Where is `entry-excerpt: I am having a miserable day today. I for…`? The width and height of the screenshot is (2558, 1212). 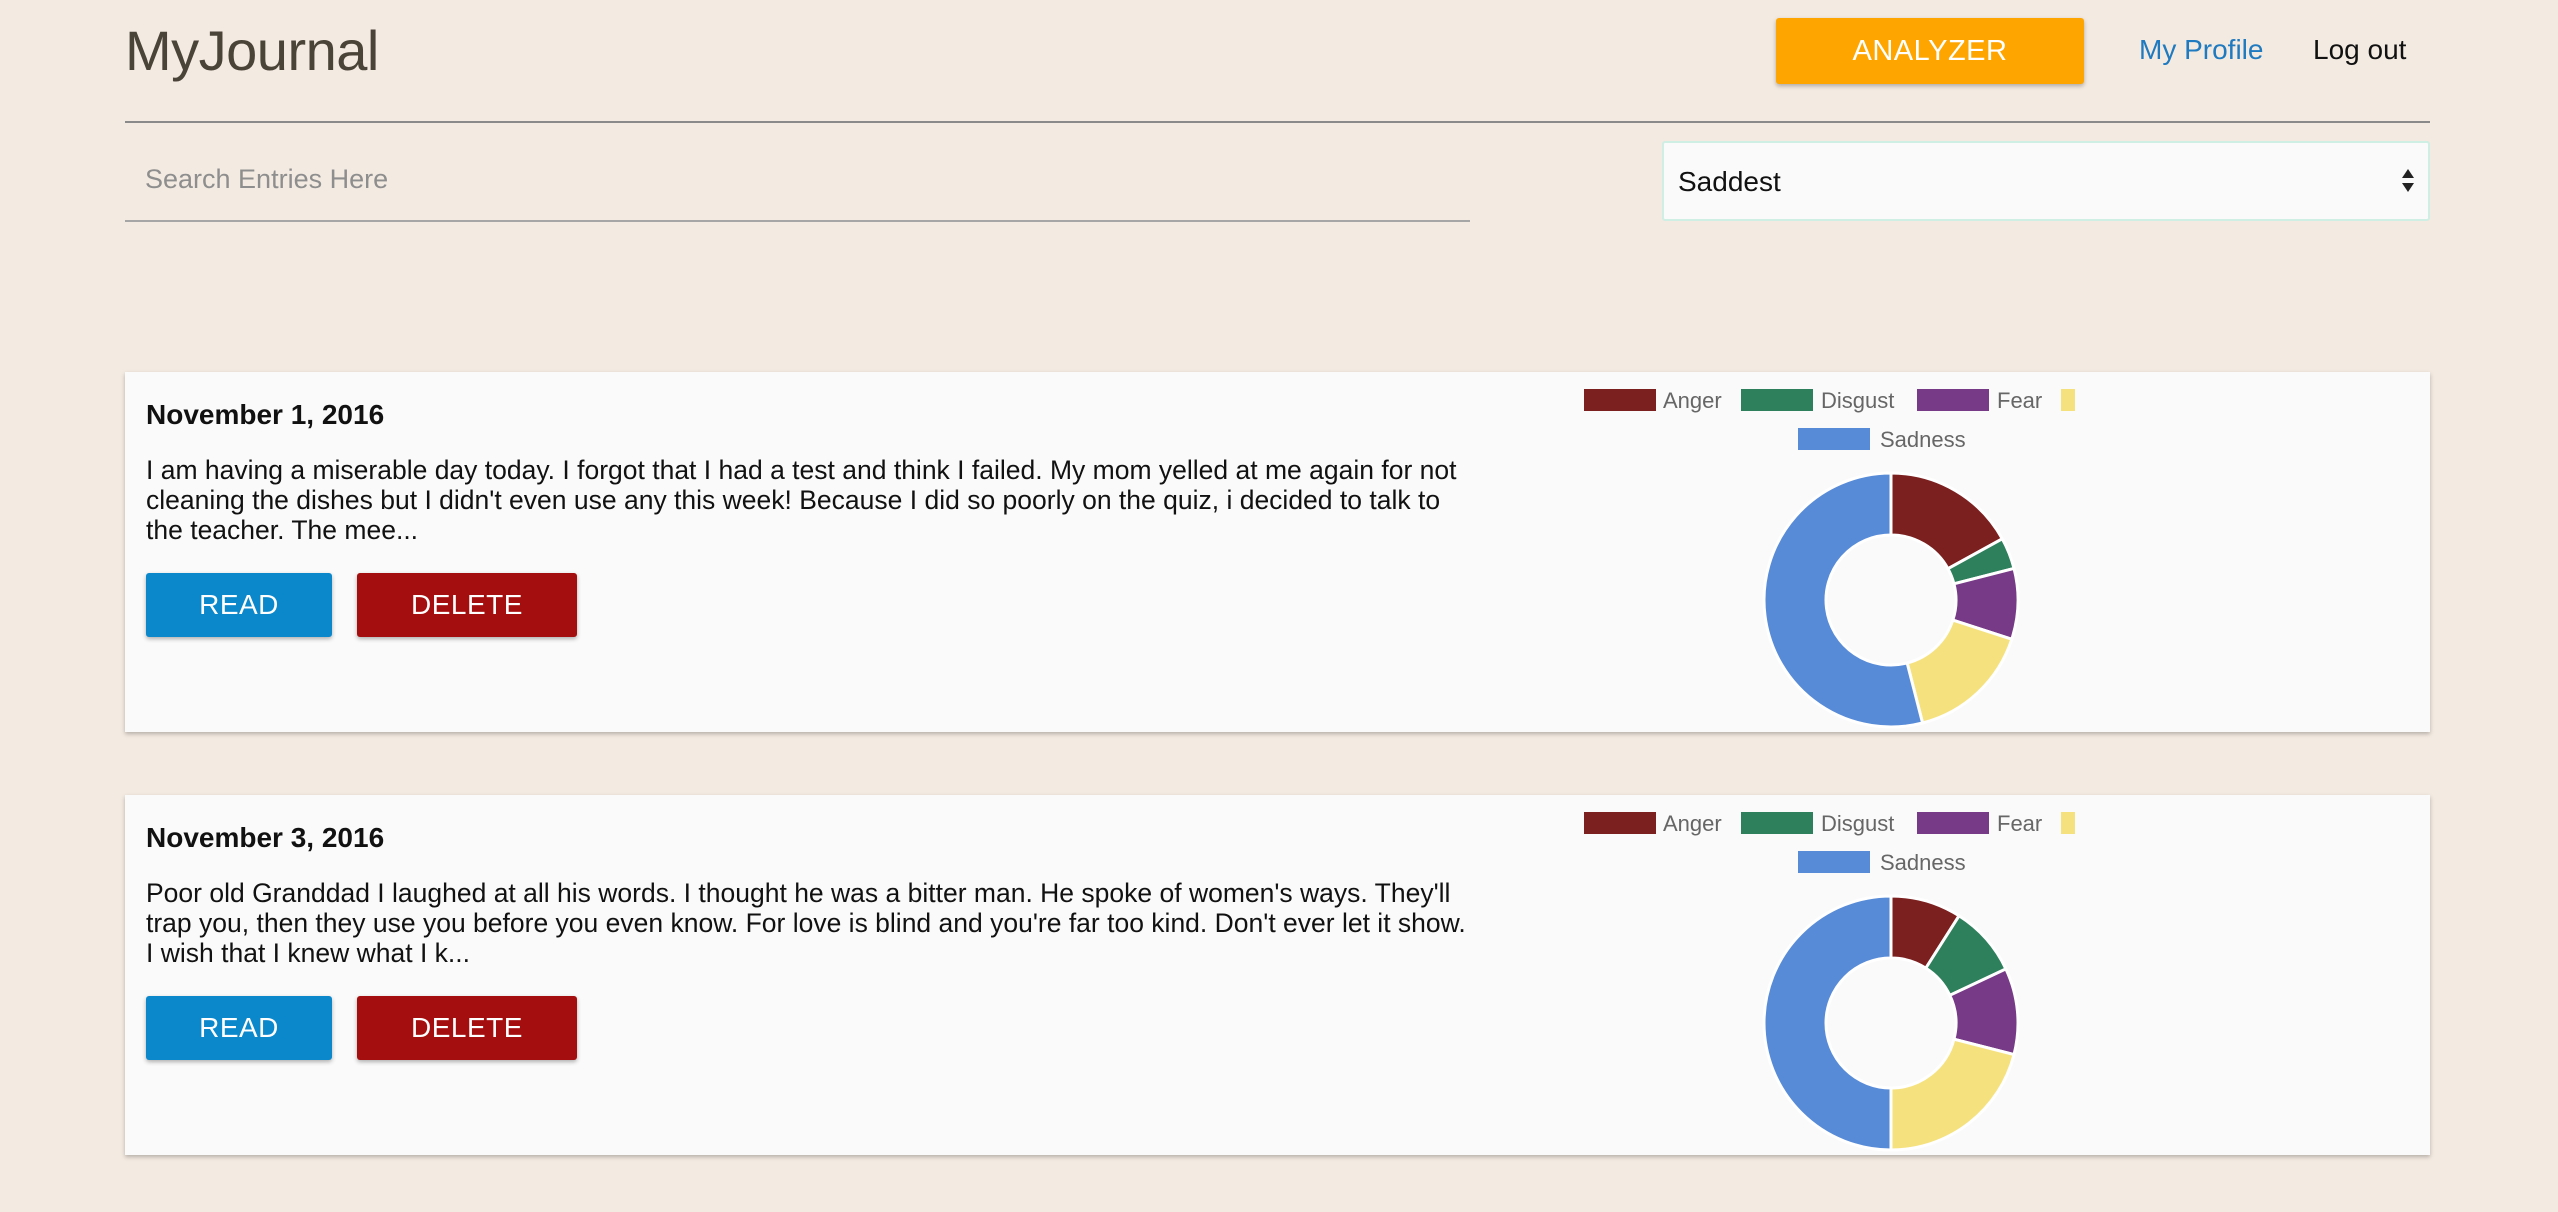
entry-excerpt: I am having a miserable day today. I for… is located at coordinates (801, 500).